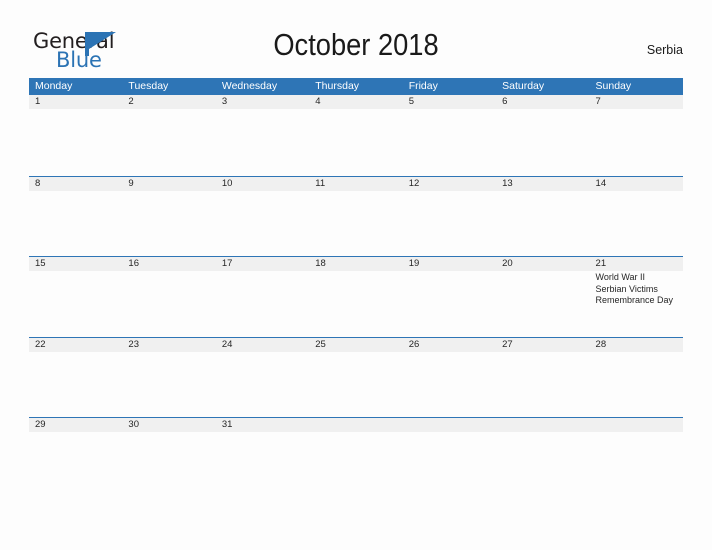  Describe the element at coordinates (601, 263) in the screenshot. I see `day-number: 21` at that location.